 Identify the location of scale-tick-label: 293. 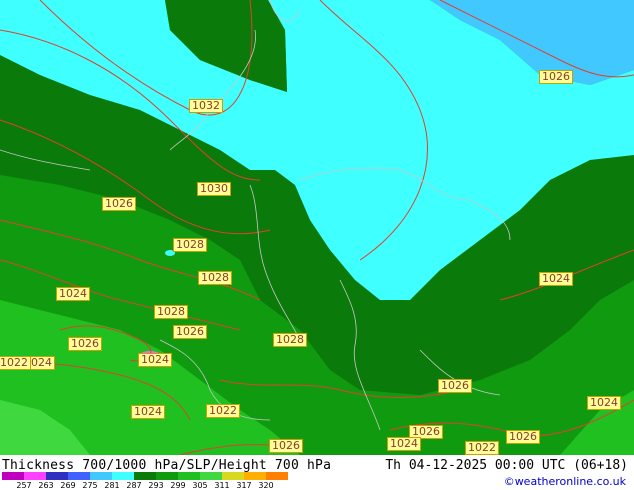
(156, 485).